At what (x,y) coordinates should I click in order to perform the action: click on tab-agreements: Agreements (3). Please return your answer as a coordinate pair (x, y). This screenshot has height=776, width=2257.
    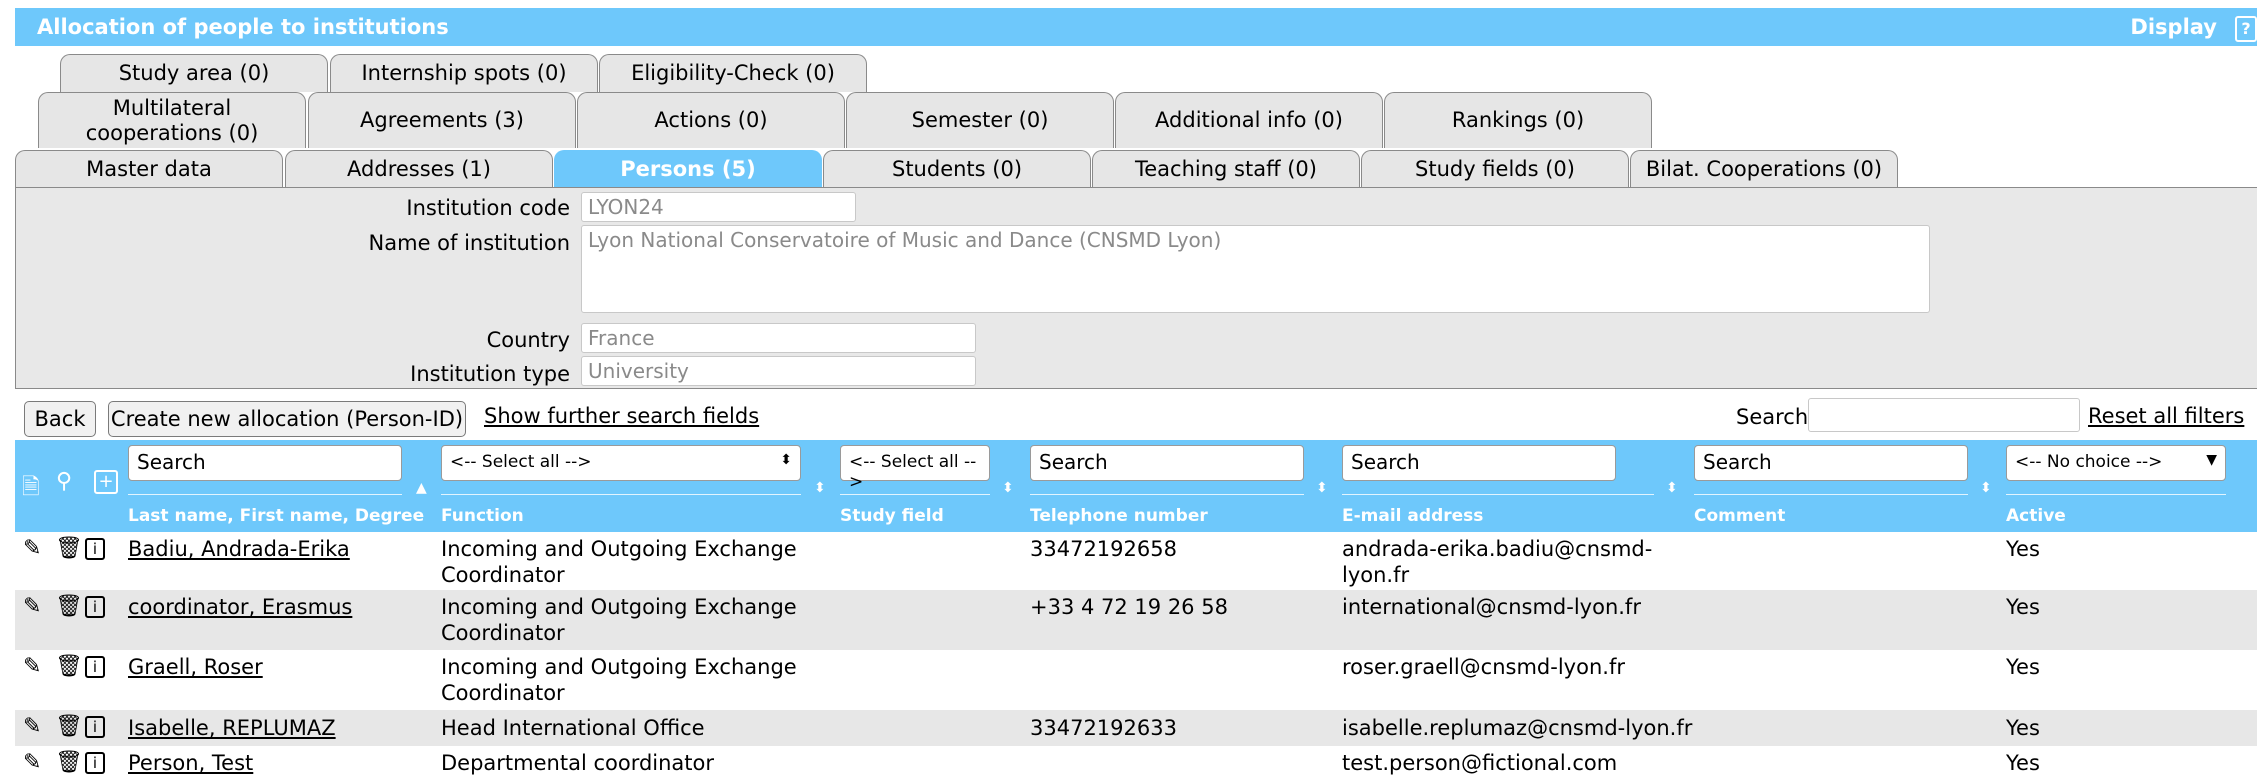
    Looking at the image, I should click on (442, 120).